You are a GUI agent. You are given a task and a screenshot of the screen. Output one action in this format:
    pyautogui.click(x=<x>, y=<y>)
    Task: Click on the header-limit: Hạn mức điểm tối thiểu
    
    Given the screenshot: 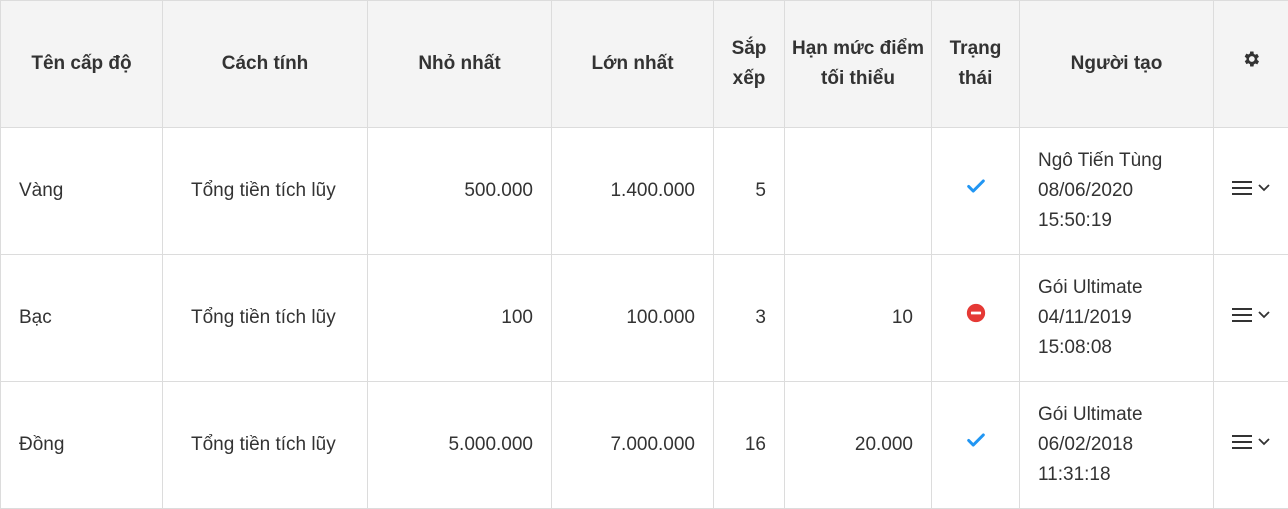 What is the action you would take?
    pyautogui.click(x=858, y=64)
    